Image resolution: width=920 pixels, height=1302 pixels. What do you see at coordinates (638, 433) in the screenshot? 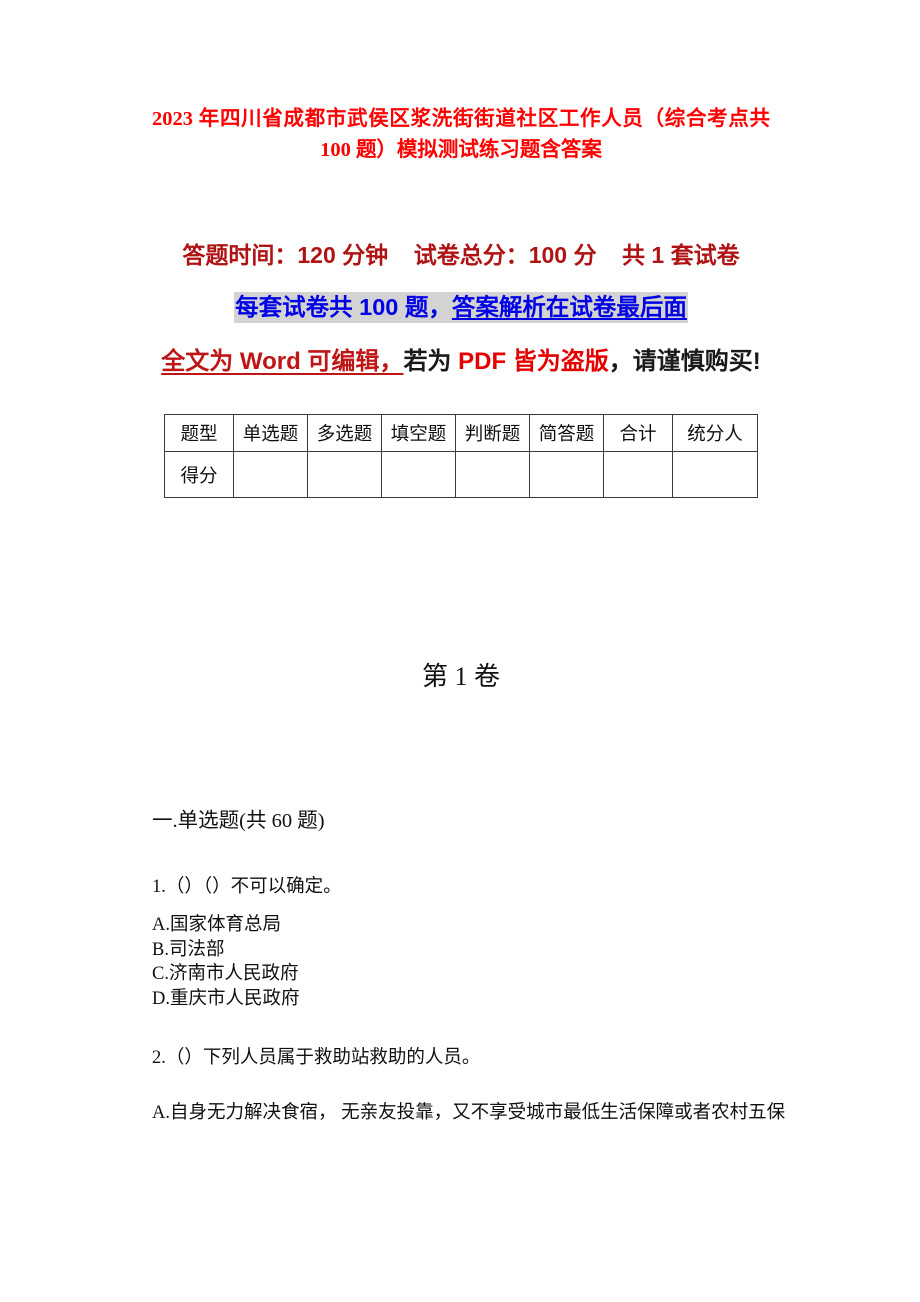
I see `table-header-cell-total: 合计` at bounding box center [638, 433].